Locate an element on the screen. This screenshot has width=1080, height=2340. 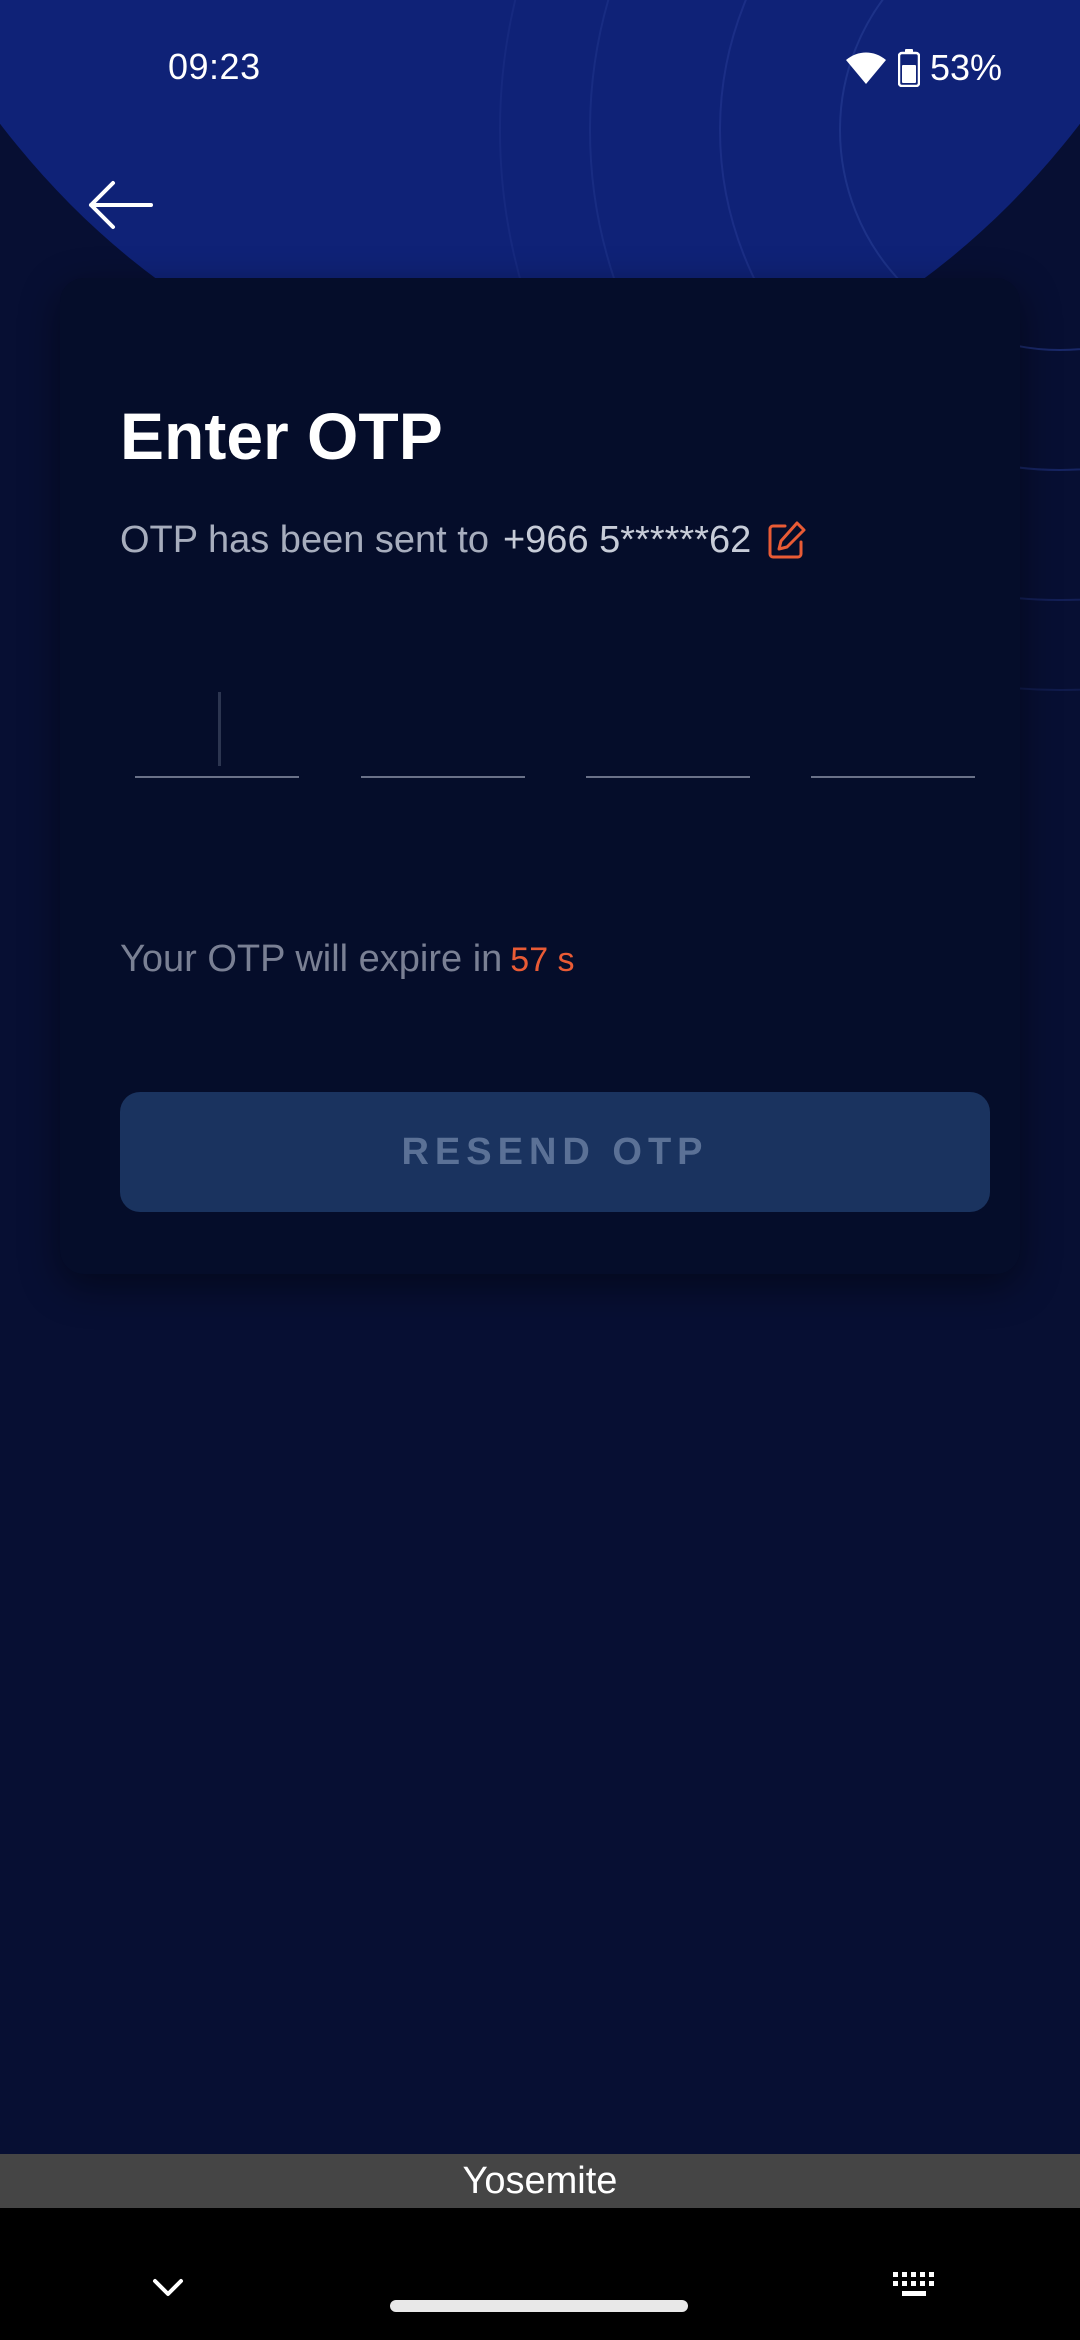
otp-input-group is located at coordinates (555, 718).